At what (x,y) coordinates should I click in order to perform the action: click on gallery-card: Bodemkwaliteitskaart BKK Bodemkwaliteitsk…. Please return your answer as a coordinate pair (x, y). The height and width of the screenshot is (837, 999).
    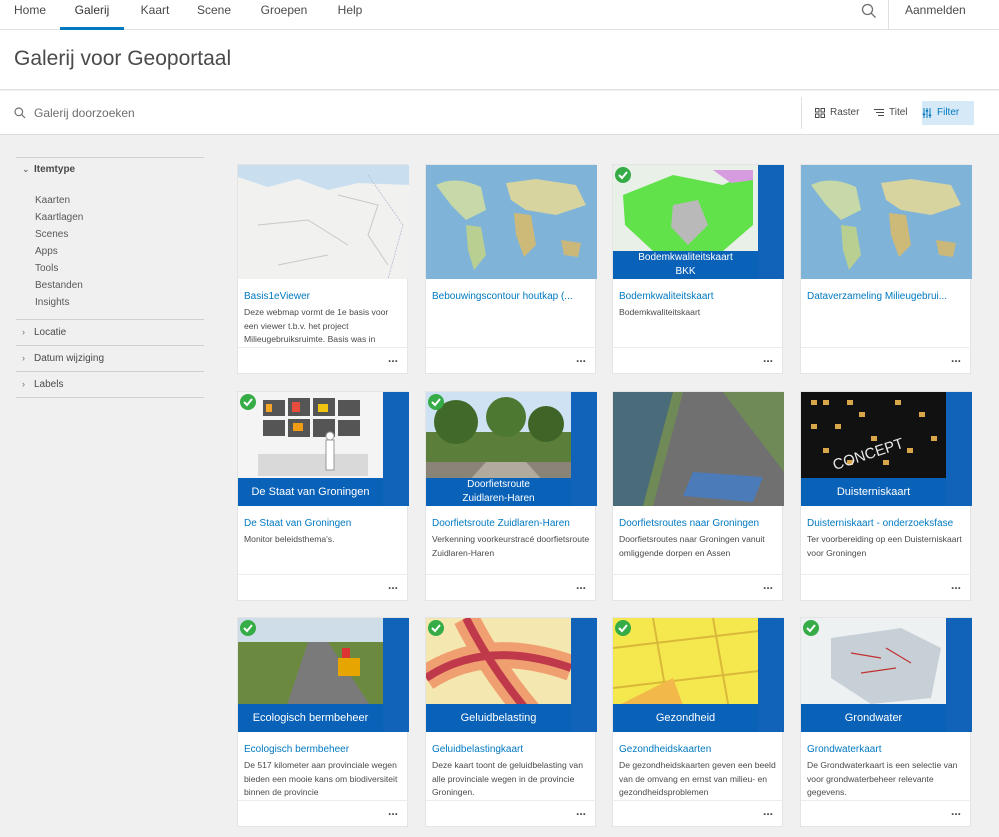
    Looking at the image, I should click on (698, 269).